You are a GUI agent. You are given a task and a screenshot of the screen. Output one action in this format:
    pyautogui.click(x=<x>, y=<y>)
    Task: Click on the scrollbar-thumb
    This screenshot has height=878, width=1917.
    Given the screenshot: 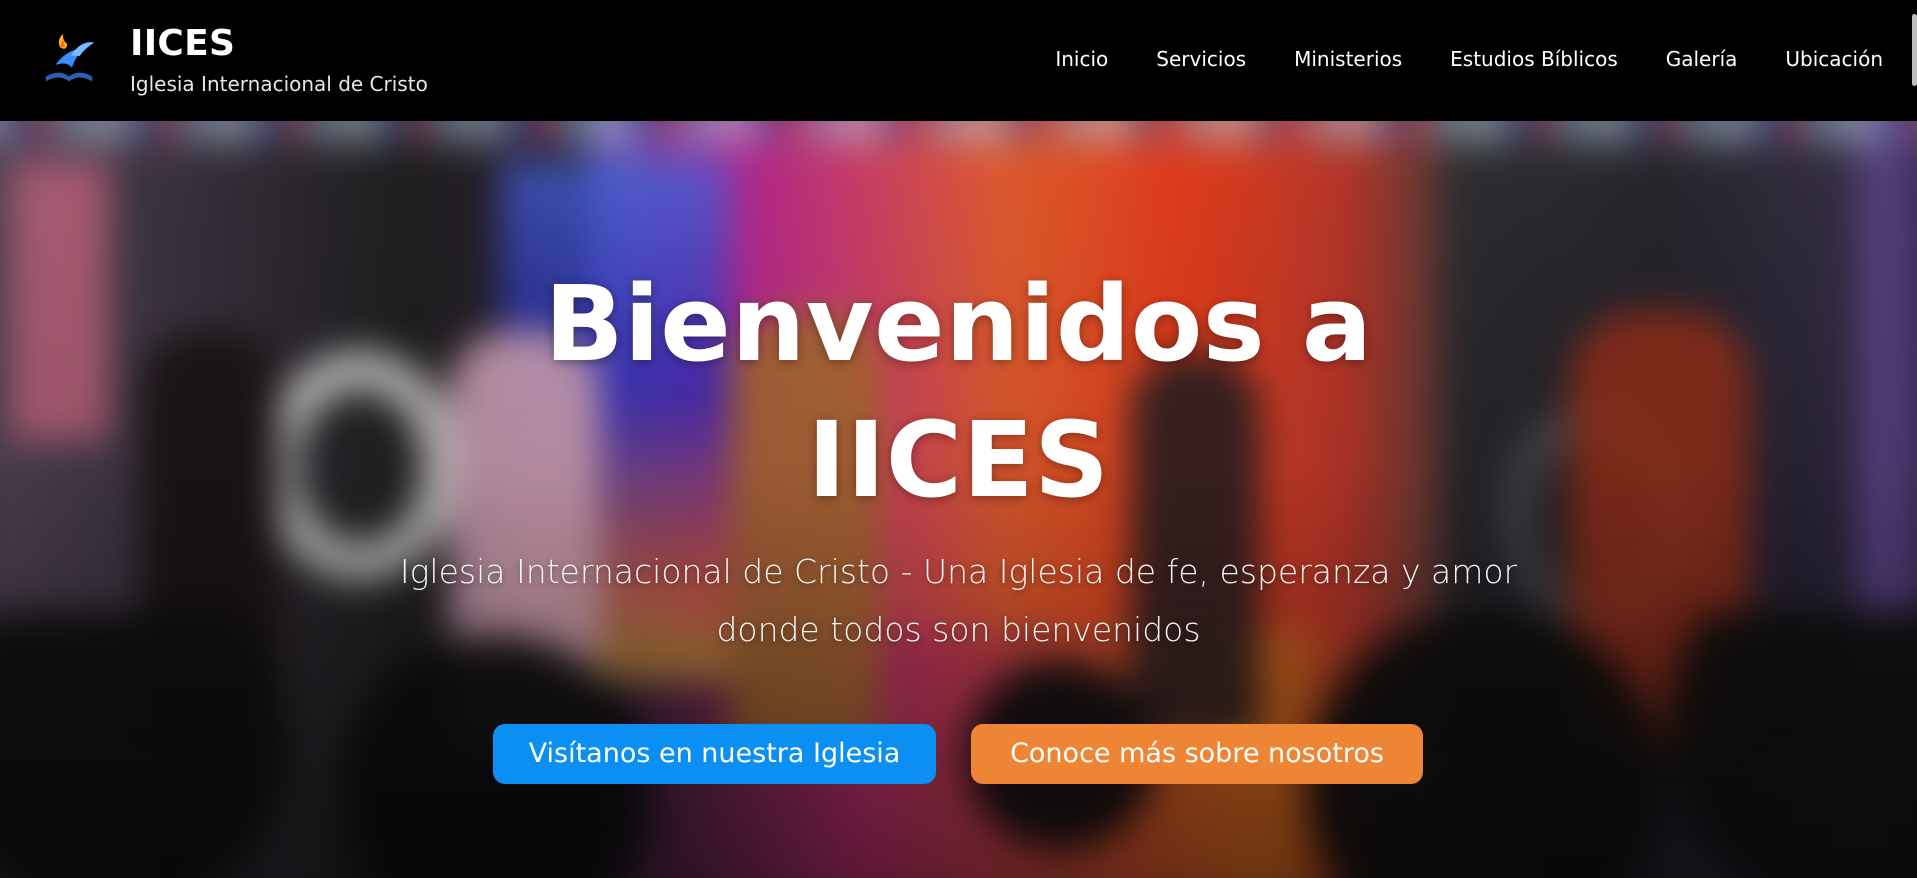 What is the action you would take?
    pyautogui.click(x=1914, y=50)
    